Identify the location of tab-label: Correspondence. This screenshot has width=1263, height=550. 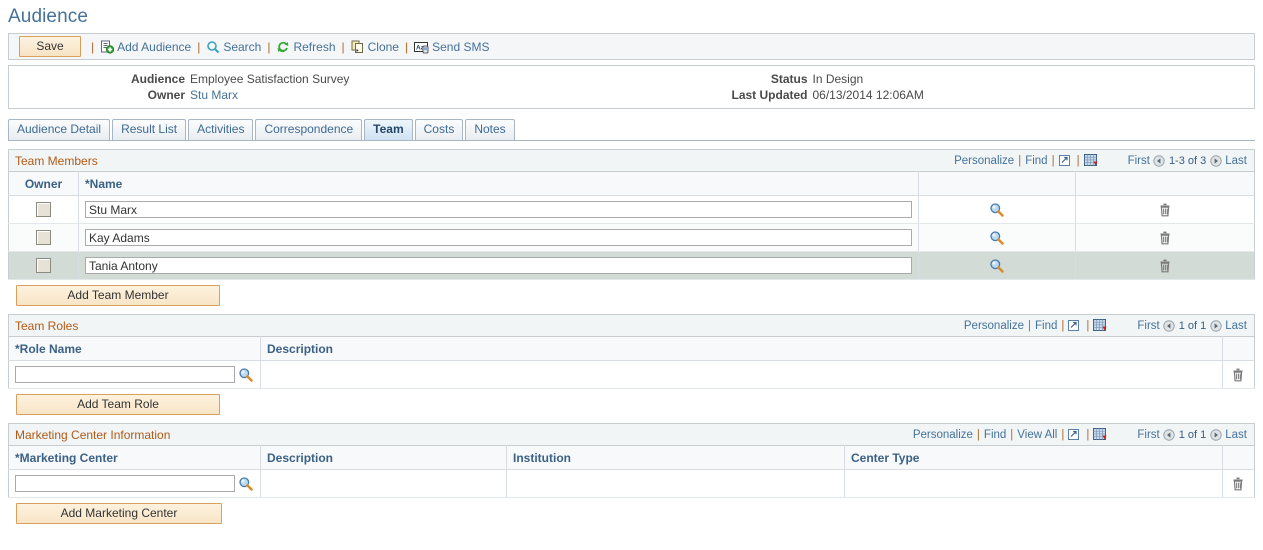
(309, 129).